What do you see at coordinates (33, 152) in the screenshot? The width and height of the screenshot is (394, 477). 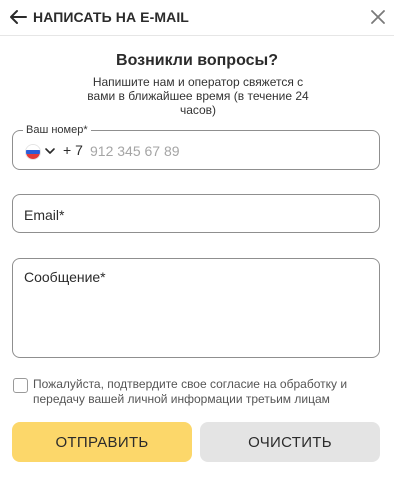 I see `flag-russia-icon` at bounding box center [33, 152].